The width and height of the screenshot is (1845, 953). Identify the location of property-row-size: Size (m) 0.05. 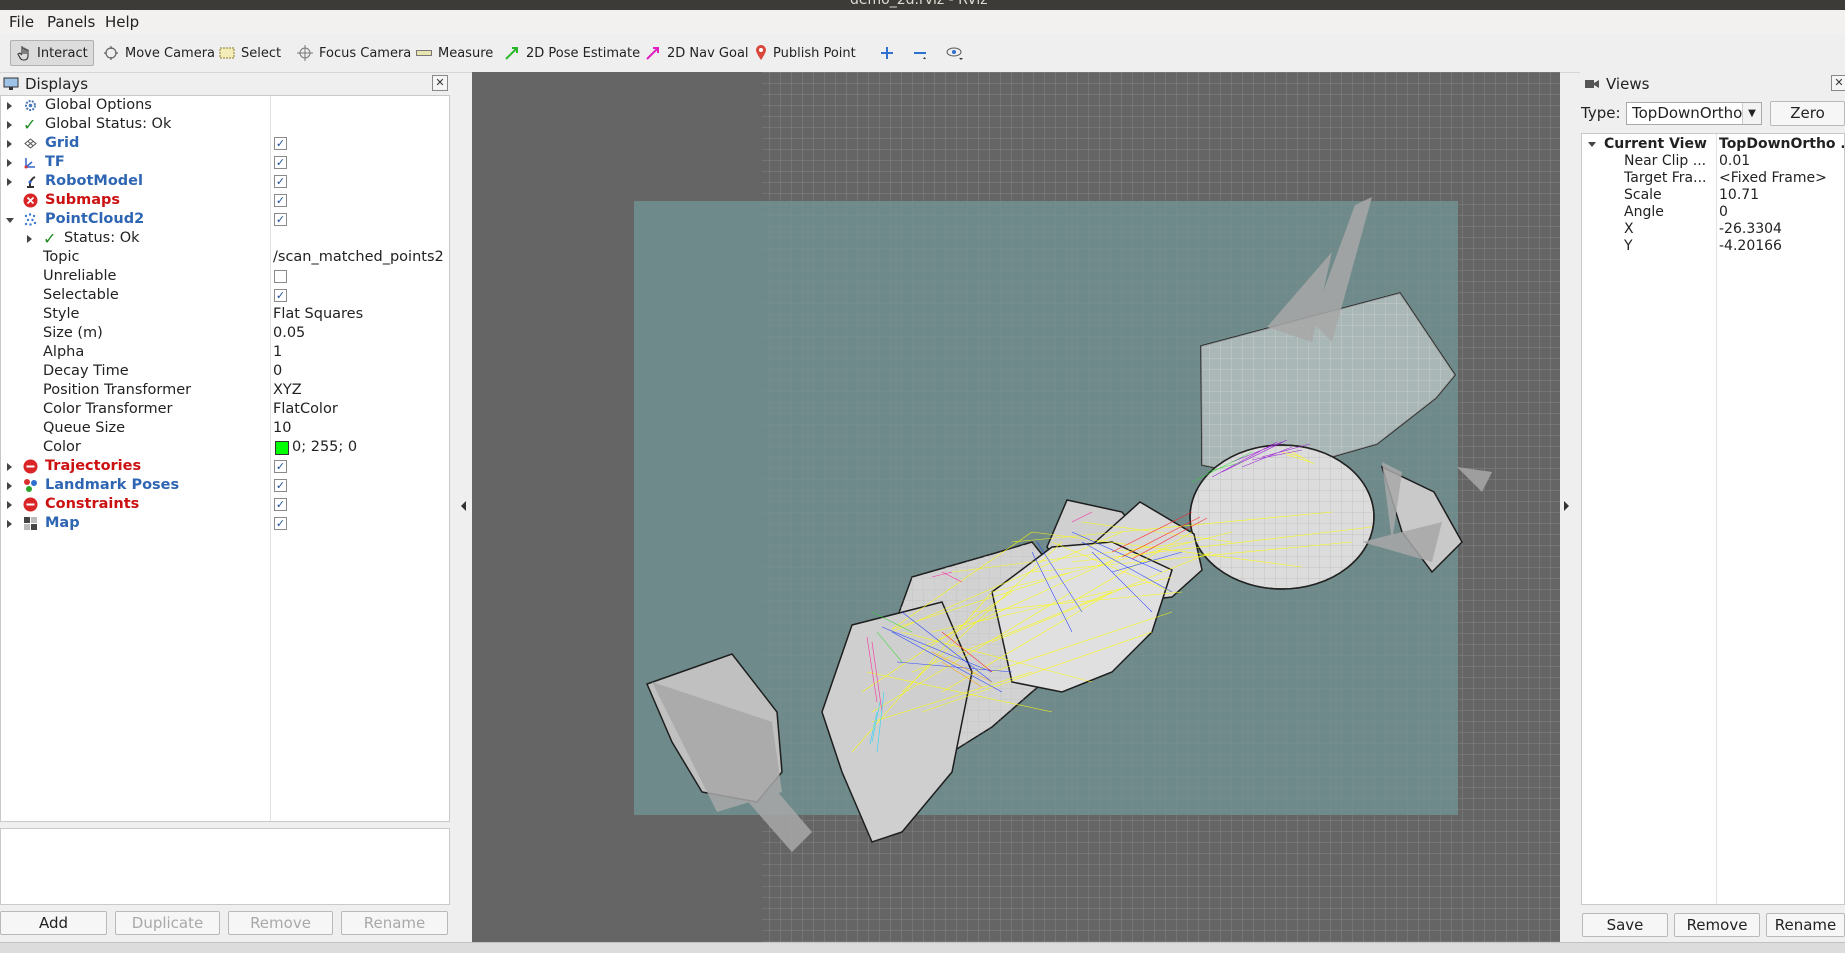
(225, 333).